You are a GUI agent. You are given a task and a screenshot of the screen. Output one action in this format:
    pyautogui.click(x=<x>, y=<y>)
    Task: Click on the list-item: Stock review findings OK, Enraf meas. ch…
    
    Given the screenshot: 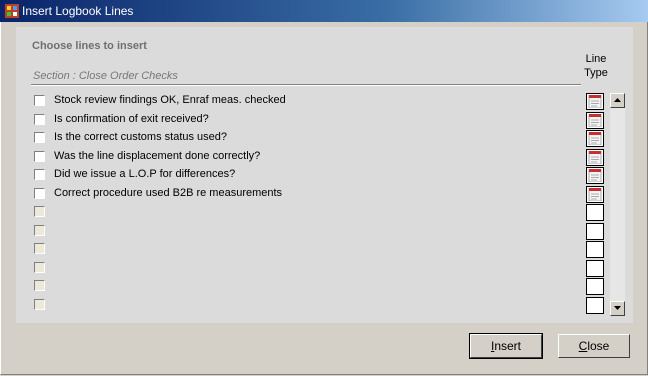 What is the action you would take?
    pyautogui.click(x=319, y=101)
    